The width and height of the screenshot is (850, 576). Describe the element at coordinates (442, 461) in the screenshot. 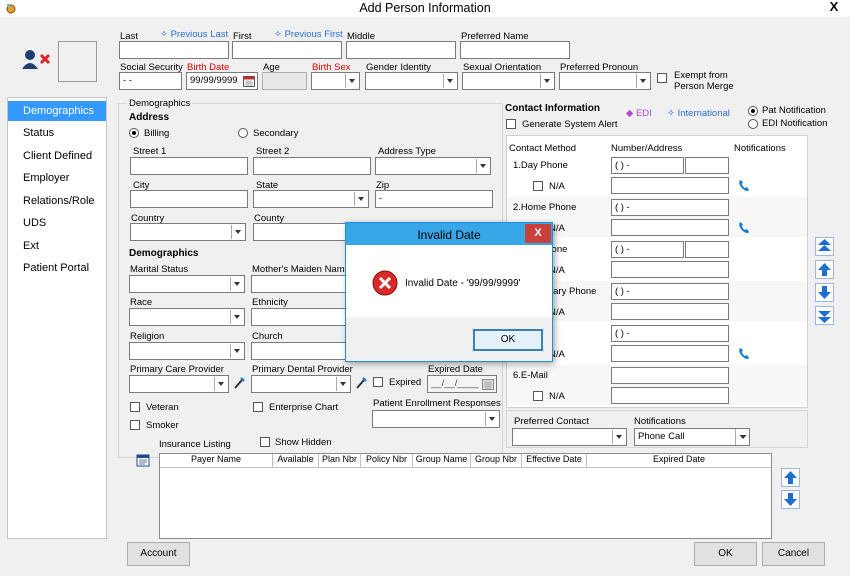

I see `col-group-name: Group Name` at that location.